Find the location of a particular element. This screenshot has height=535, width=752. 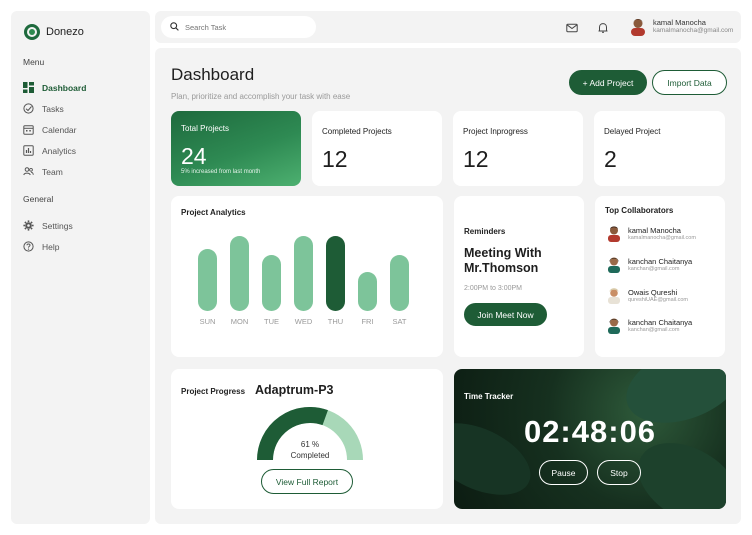

day-label: TUE is located at coordinates (271, 321).